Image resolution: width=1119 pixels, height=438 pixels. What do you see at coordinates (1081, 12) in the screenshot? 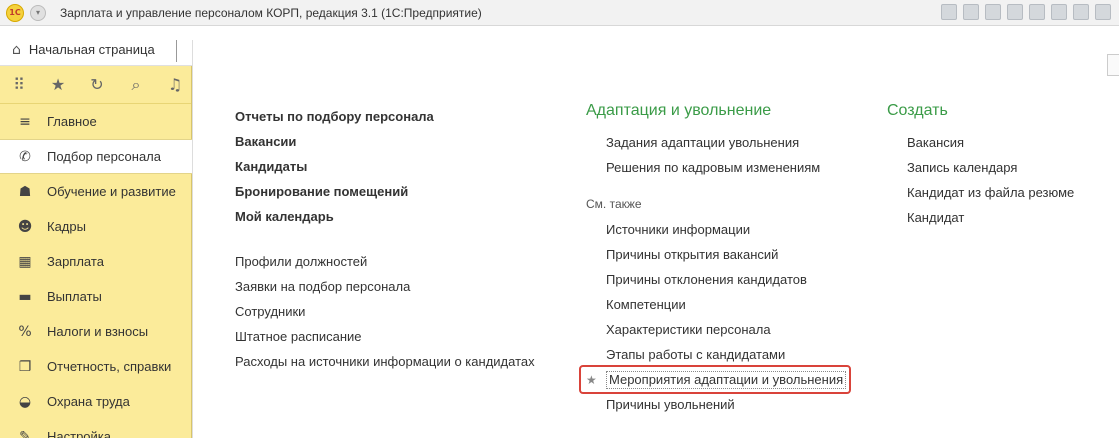
I see `spreadsheet-icon` at bounding box center [1081, 12].